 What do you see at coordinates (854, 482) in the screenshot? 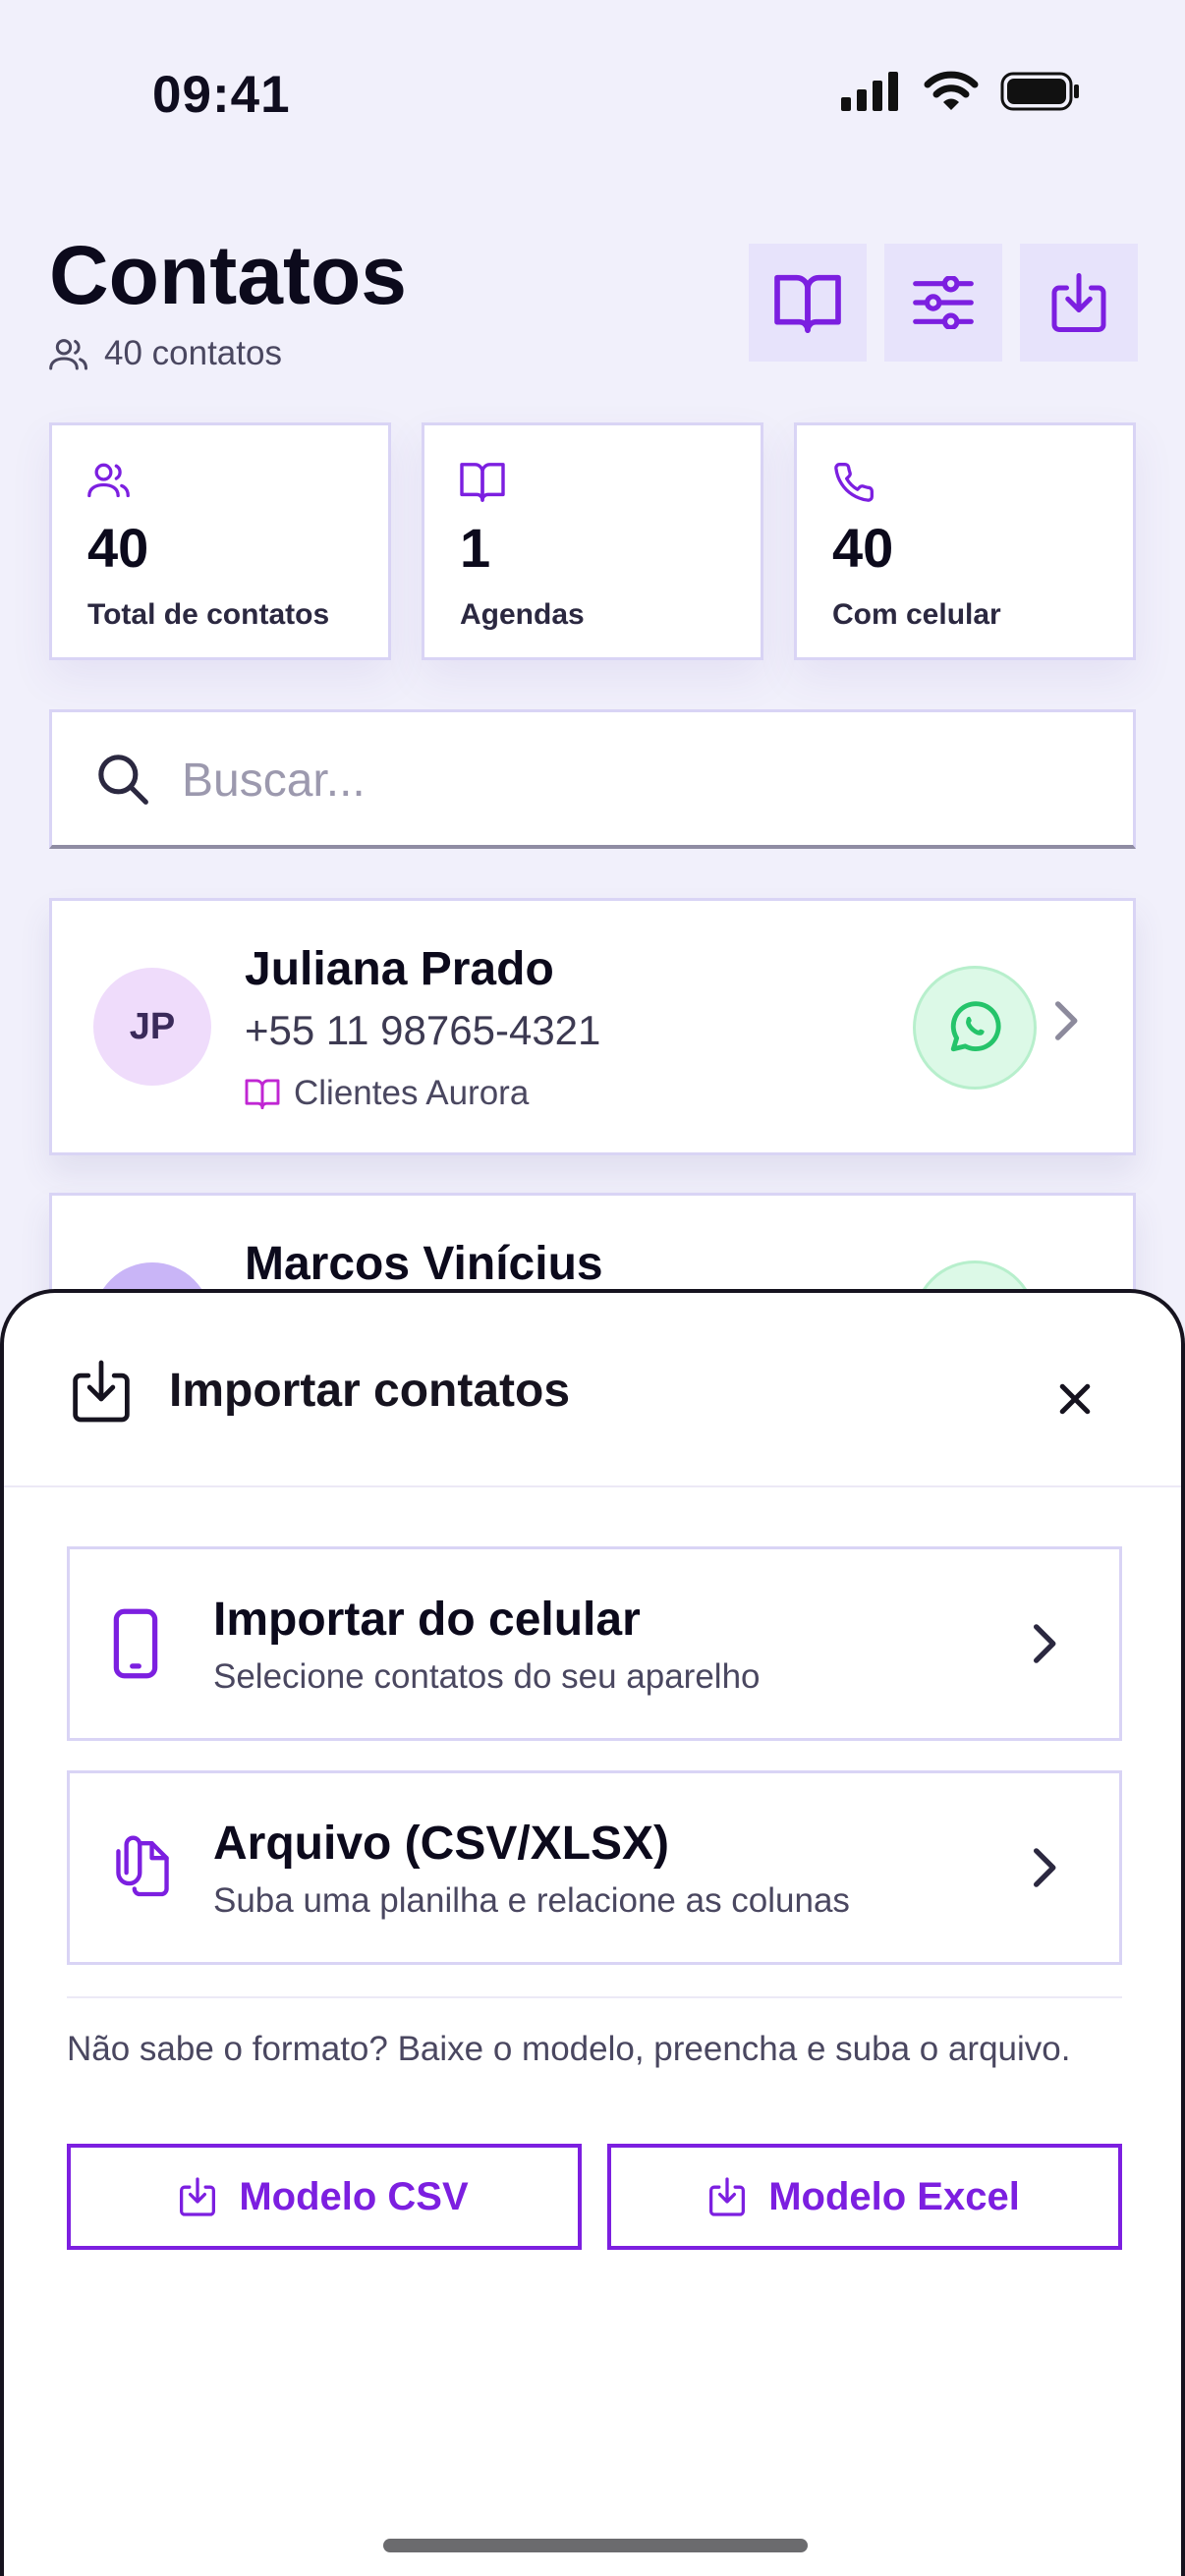
I see `phone-icon` at bounding box center [854, 482].